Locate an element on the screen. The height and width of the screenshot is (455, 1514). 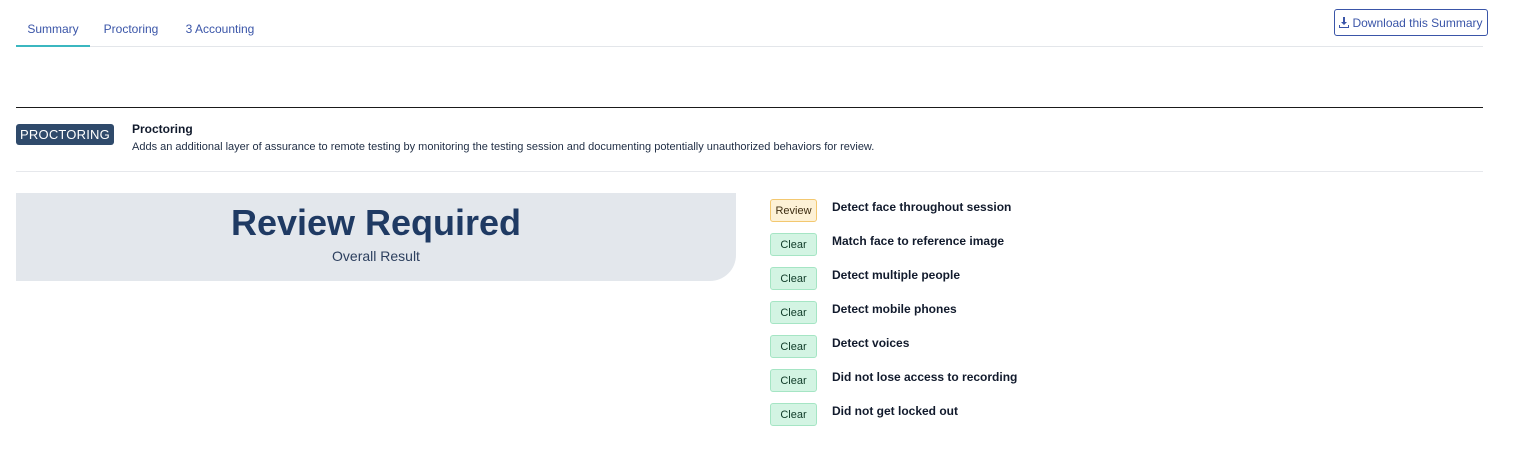
proctoring-badge: PROCTORING is located at coordinates (65, 134).